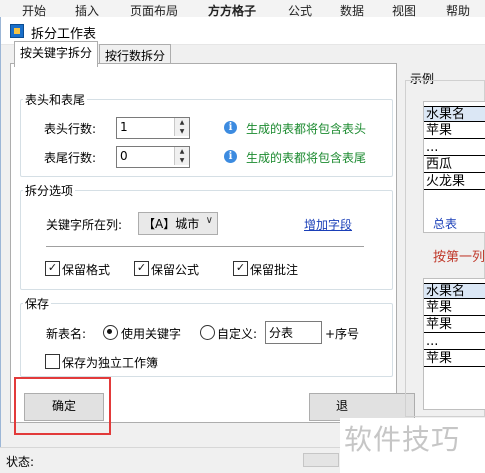 This screenshot has width=485, height=473. Describe the element at coordinates (70, 158) in the screenshot. I see `footer-rows-label: 表尾行数:` at that location.